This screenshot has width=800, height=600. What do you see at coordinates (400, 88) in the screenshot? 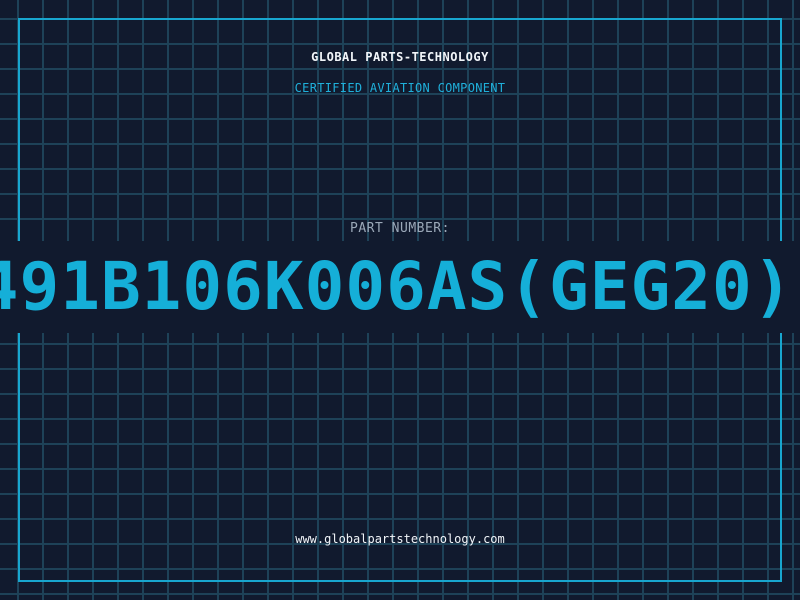
I see `certification-tagline: CERTIFIED AVIATION COMPONENT` at bounding box center [400, 88].